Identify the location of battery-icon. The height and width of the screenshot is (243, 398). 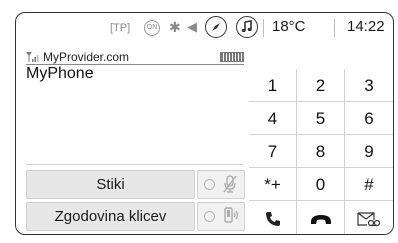
(232, 57).